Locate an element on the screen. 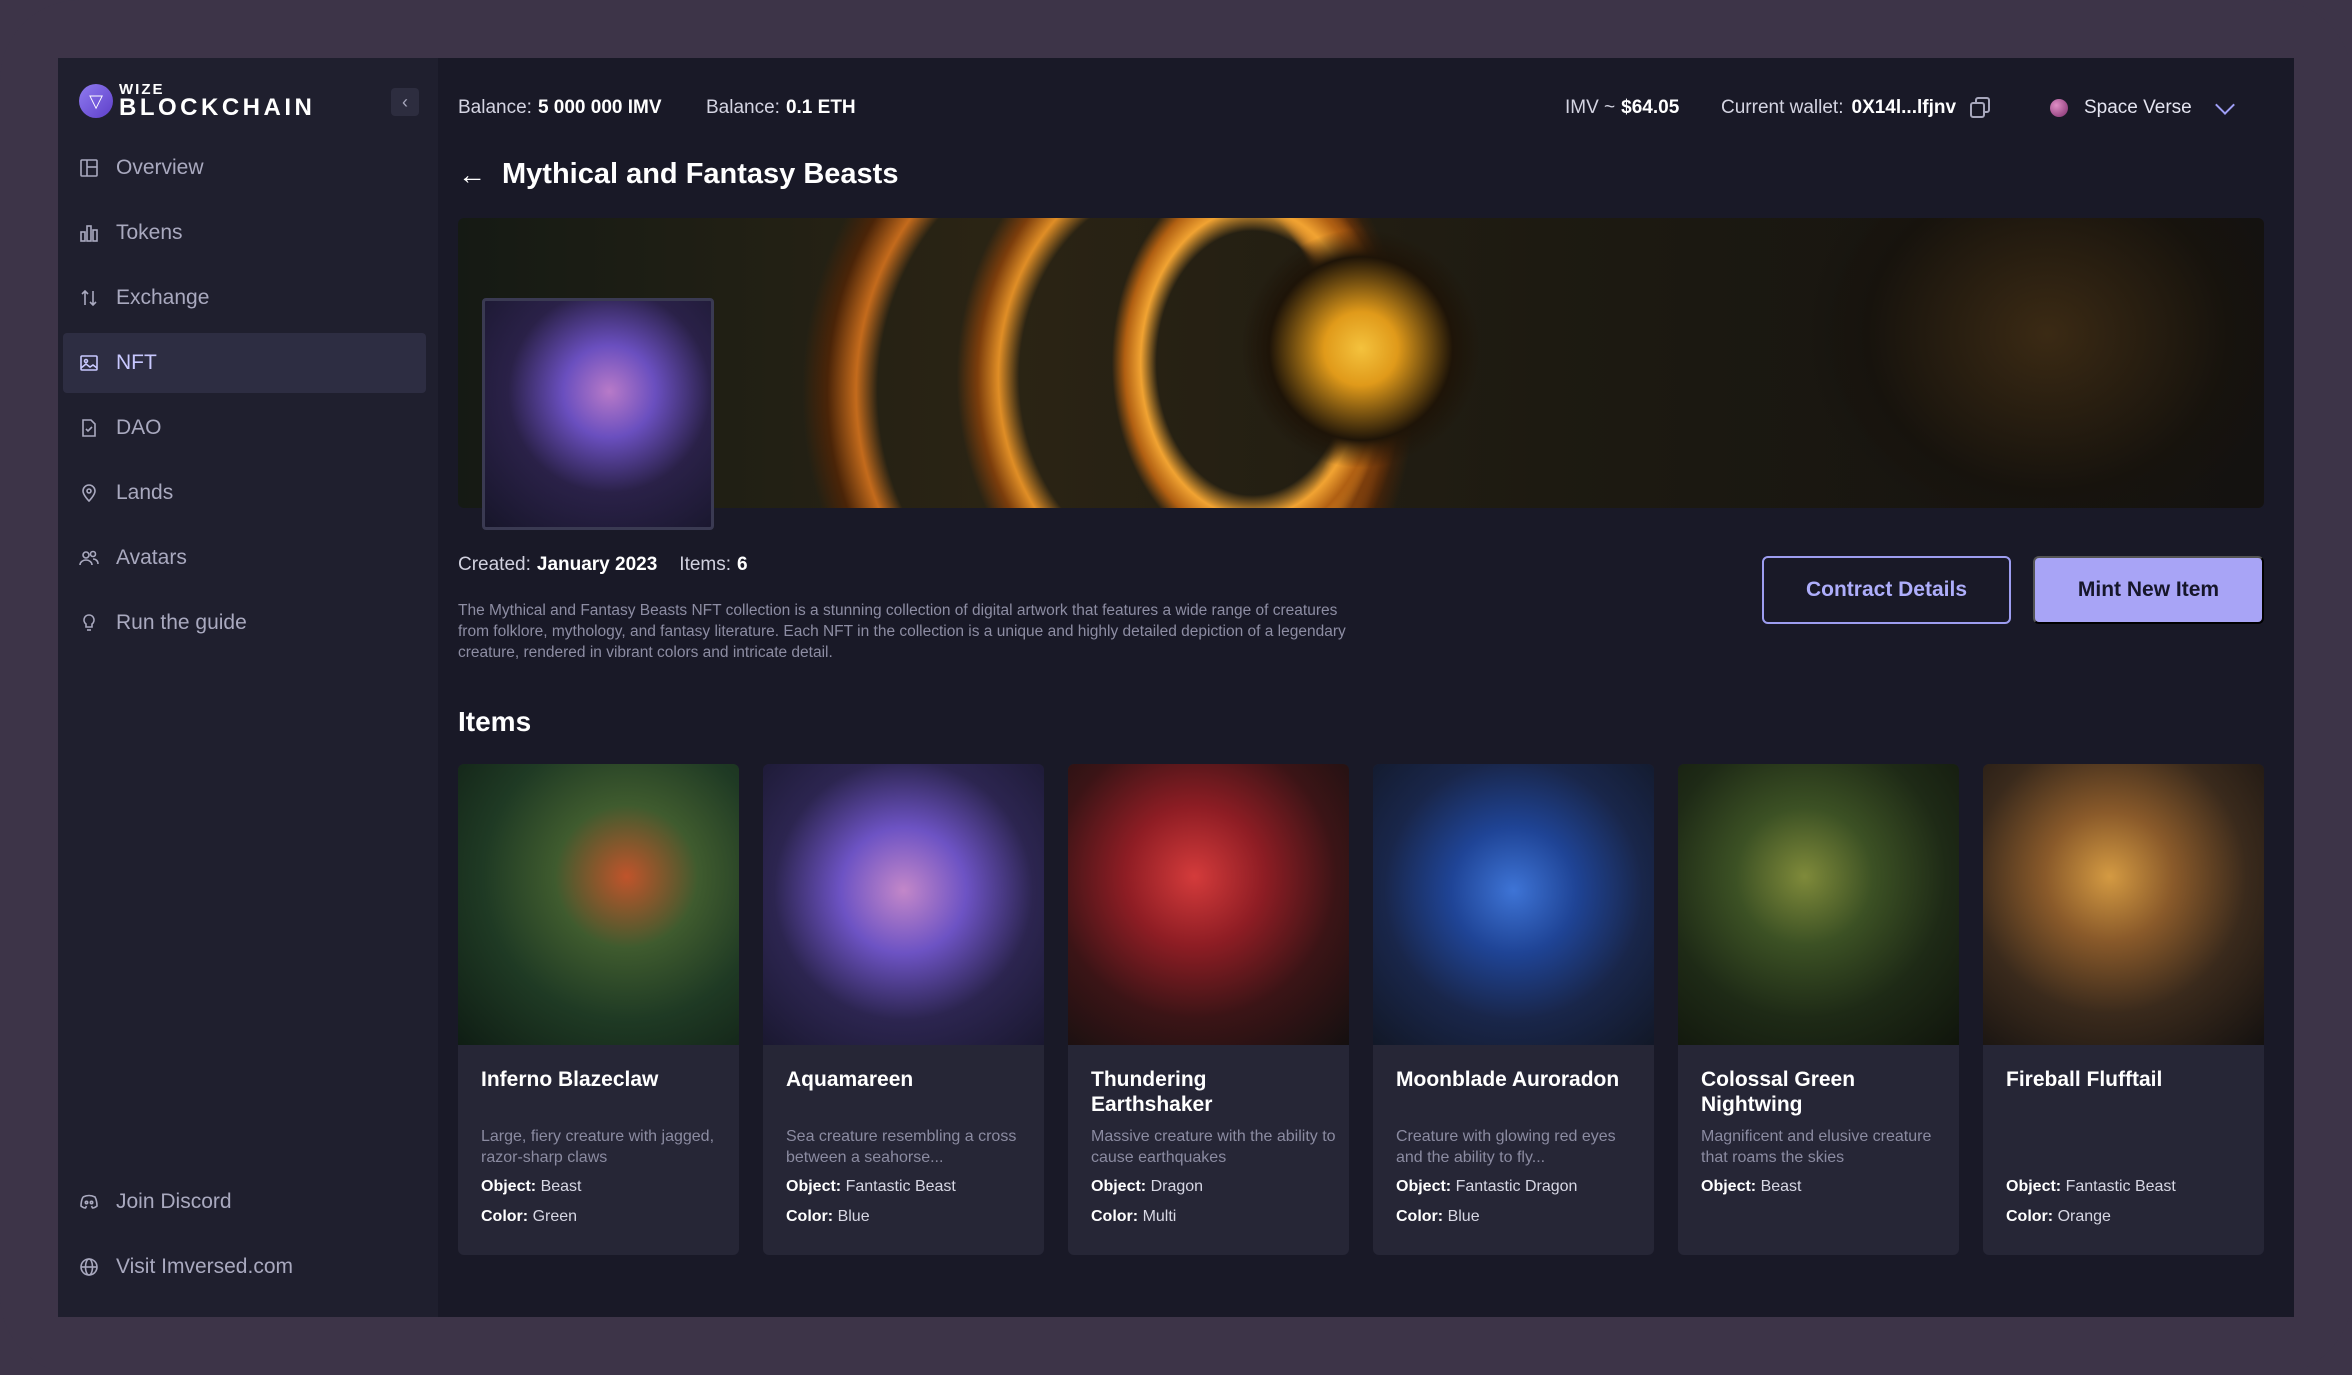 The height and width of the screenshot is (1375, 2352). items-count-label: Items: is located at coordinates (705, 564).